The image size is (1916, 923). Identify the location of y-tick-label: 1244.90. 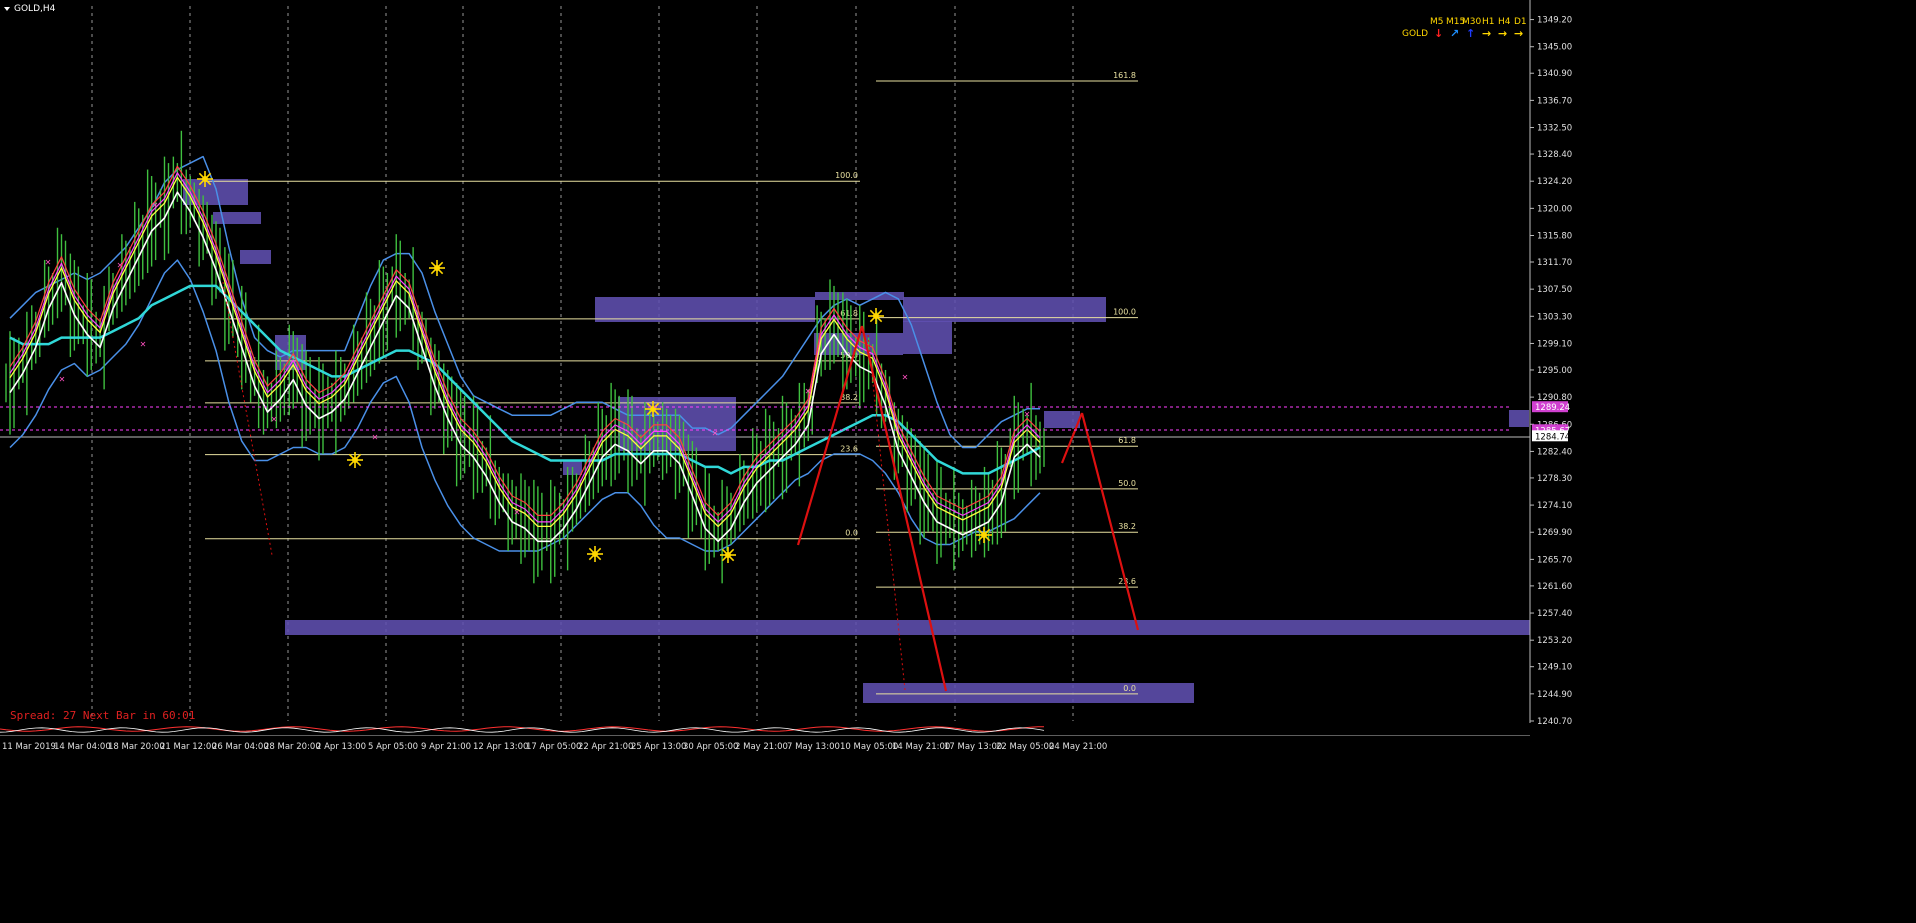
(1554, 695).